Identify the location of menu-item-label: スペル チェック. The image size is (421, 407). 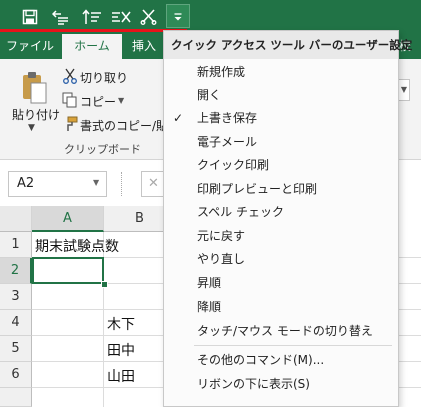
(240, 212).